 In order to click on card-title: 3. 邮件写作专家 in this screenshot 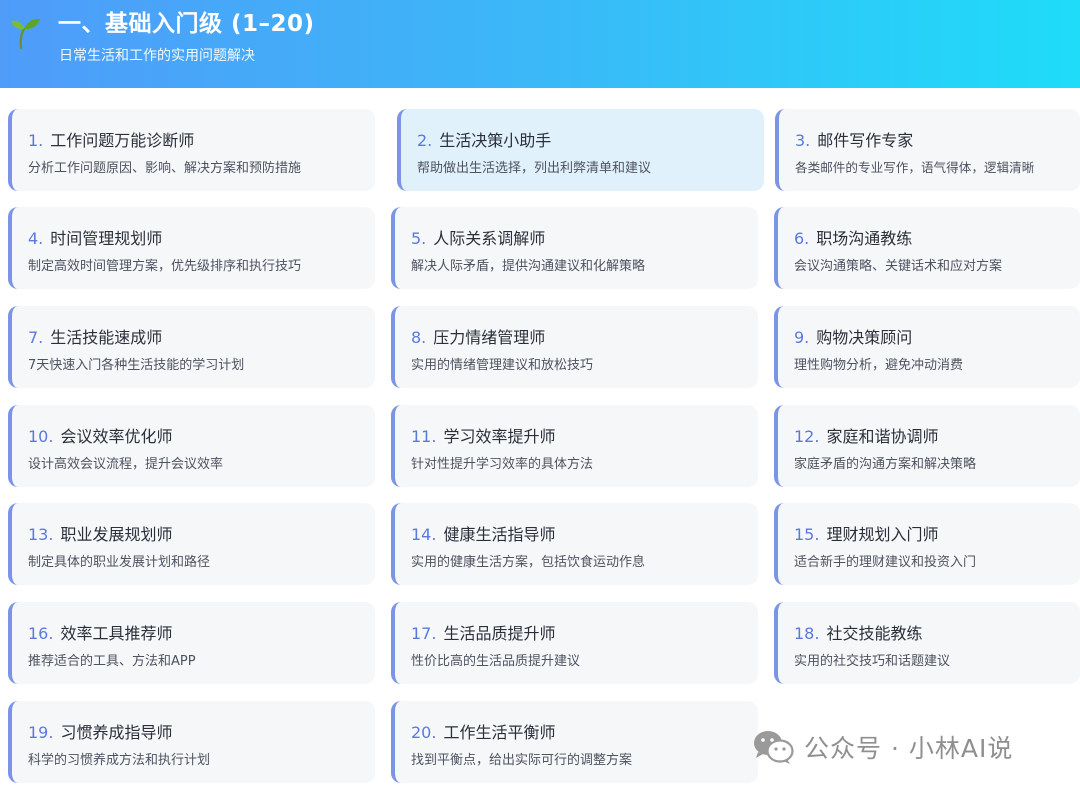, I will do `click(854, 139)`.